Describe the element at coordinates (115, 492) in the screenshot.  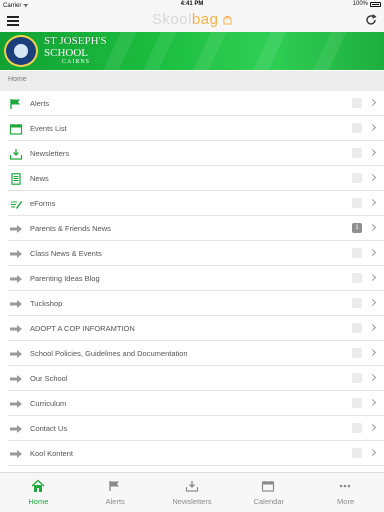
I see `tab-alerts: Alerts` at that location.